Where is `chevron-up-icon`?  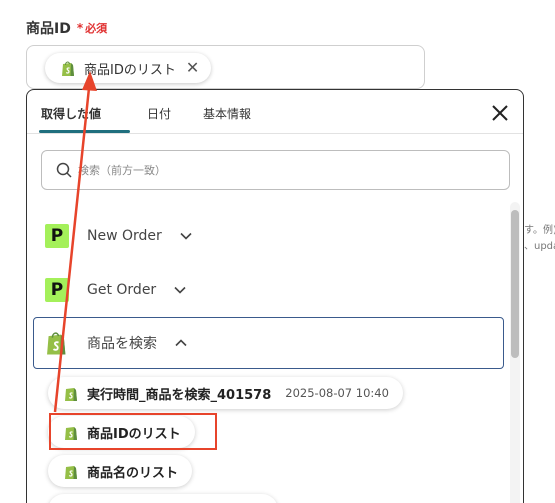 chevron-up-icon is located at coordinates (181, 343).